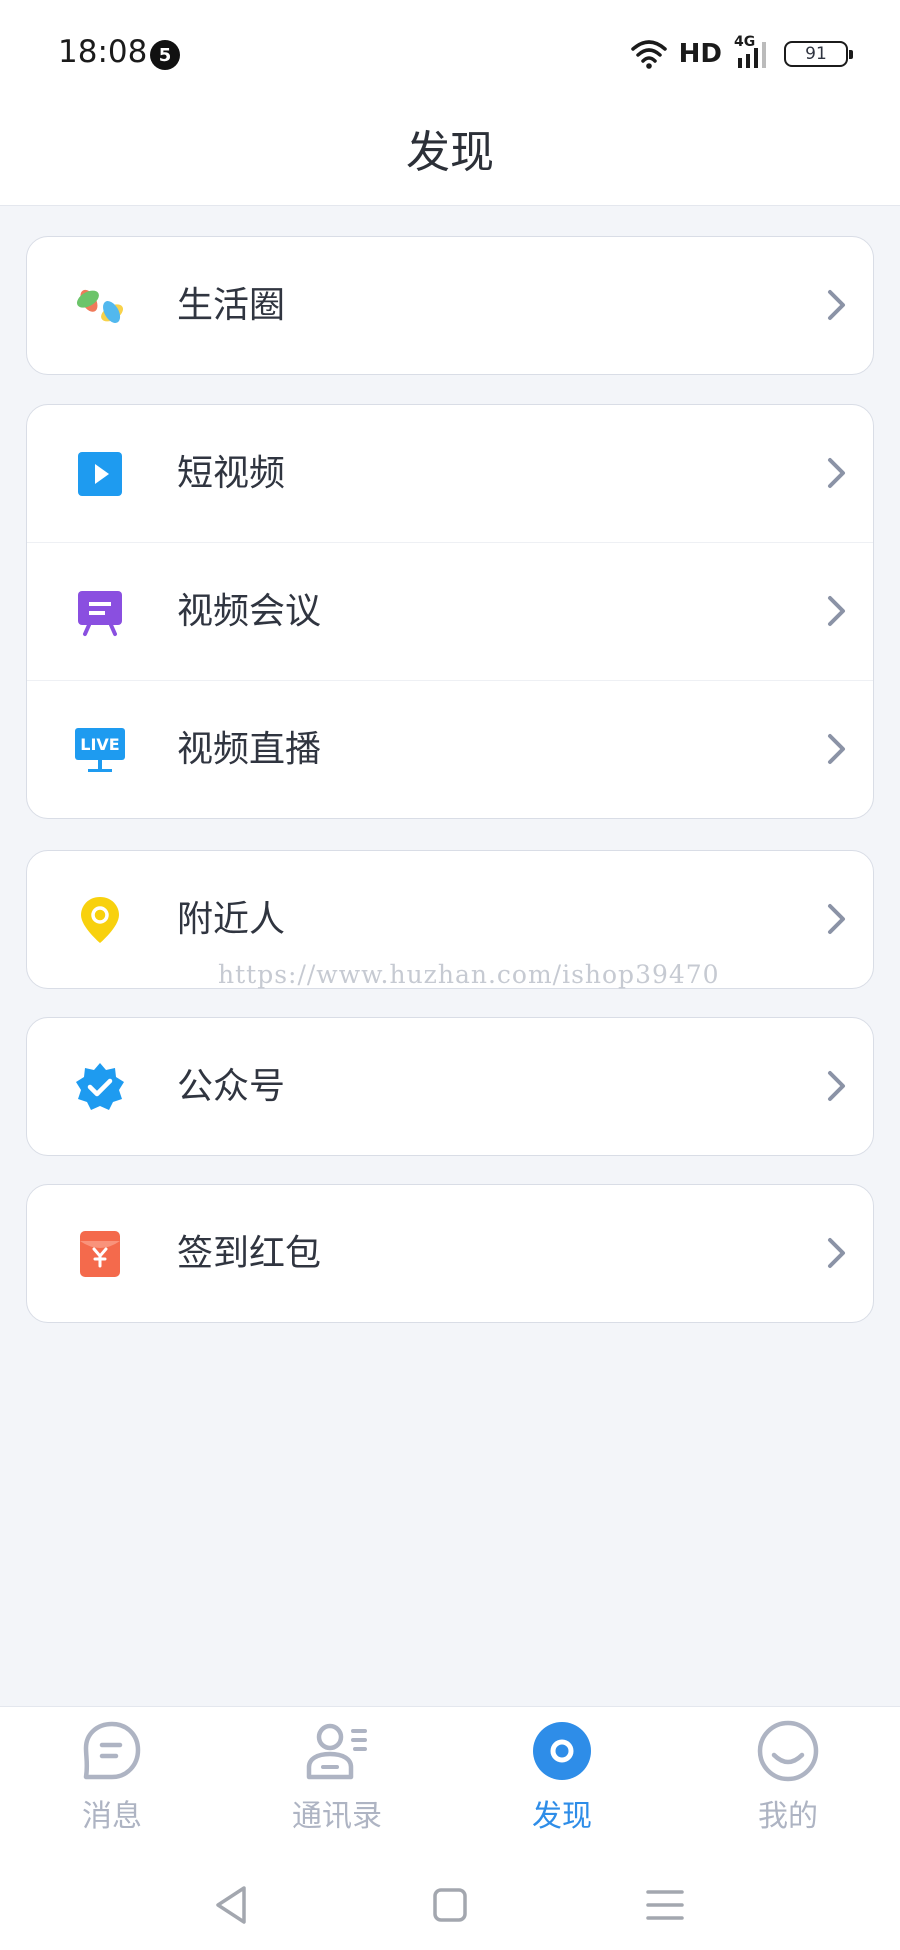 The height and width of the screenshot is (1950, 900). Describe the element at coordinates (231, 919) in the screenshot. I see `menu-item-label: 附近人` at that location.